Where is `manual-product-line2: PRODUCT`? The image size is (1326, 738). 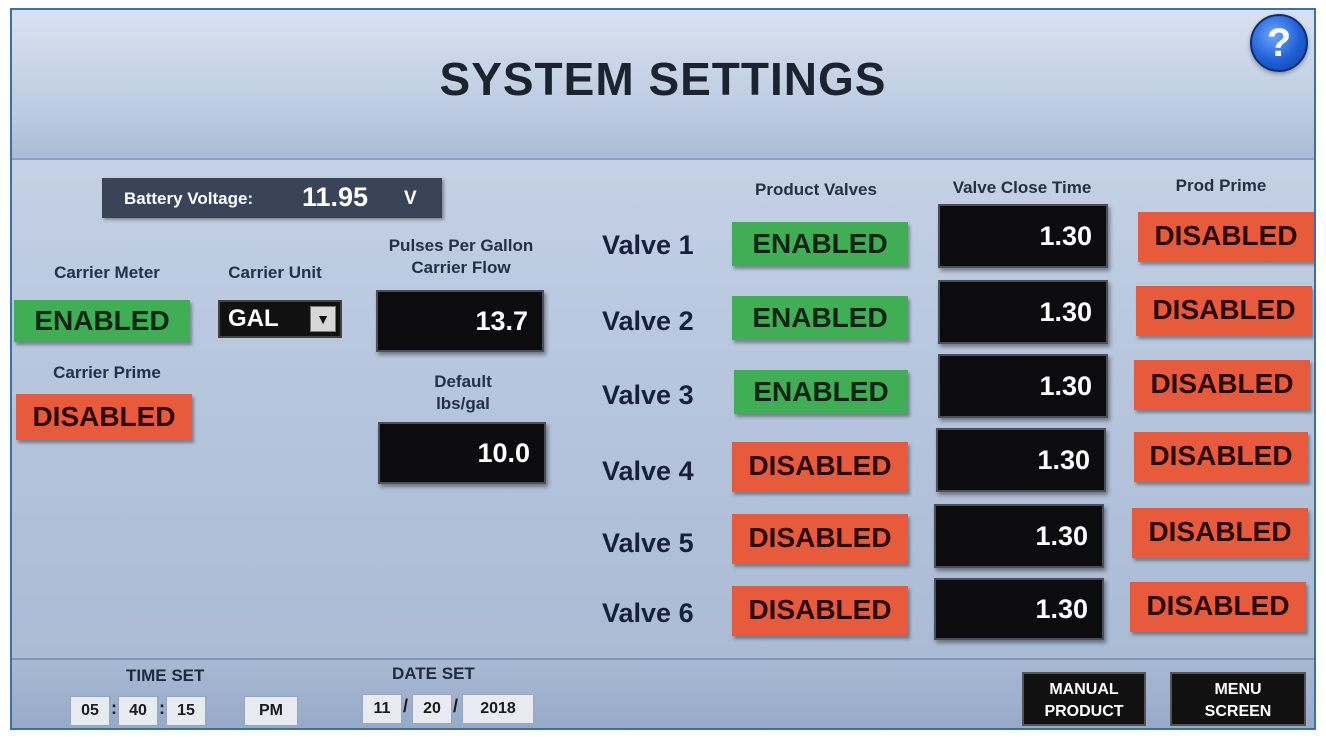
manual-product-line2: PRODUCT is located at coordinates (1084, 711).